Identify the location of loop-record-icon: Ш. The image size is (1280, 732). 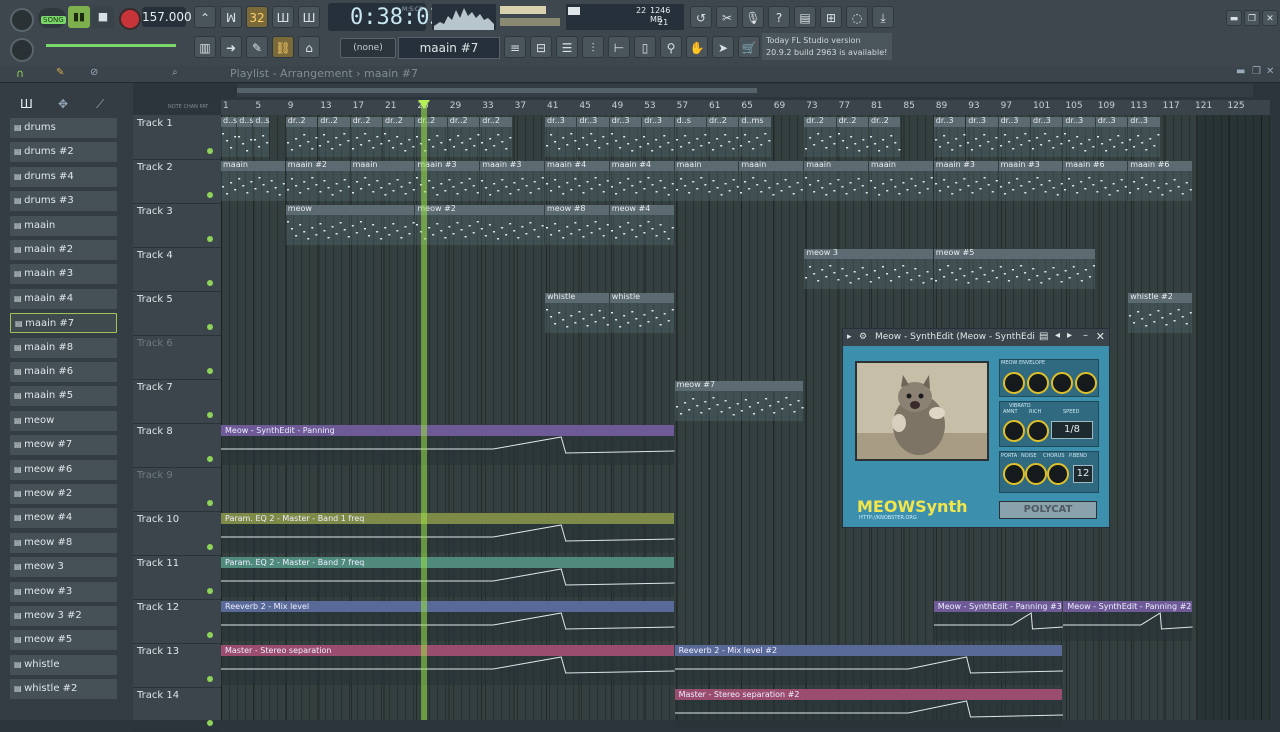
(309, 17).